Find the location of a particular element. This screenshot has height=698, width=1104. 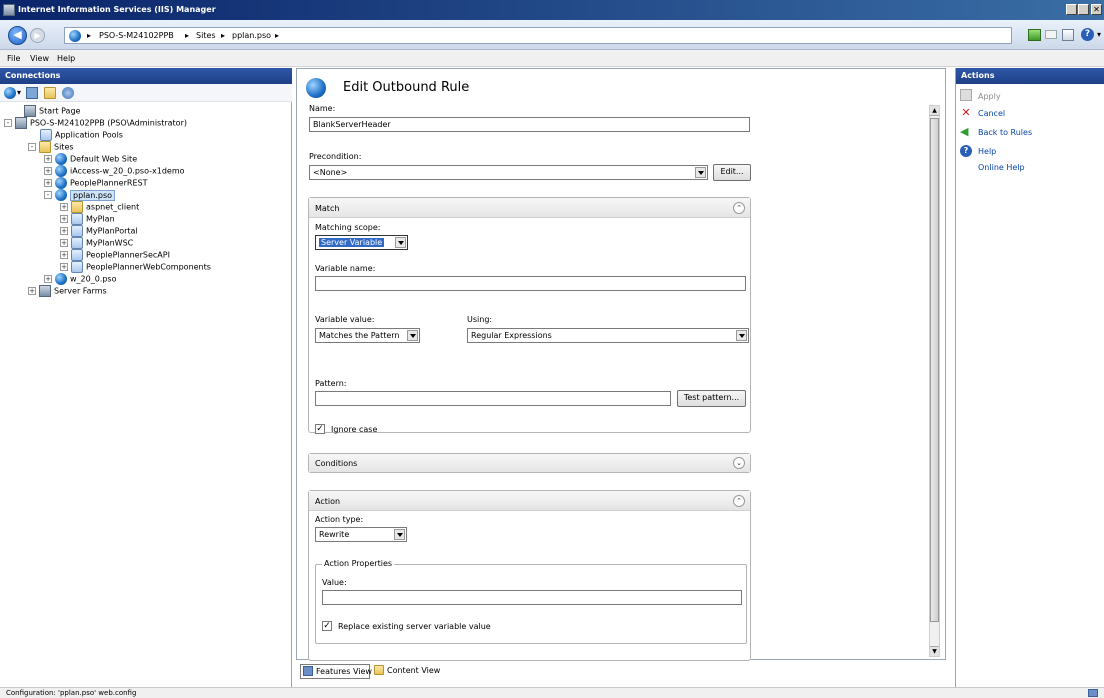

back-button: ◀ is located at coordinates (17, 35).